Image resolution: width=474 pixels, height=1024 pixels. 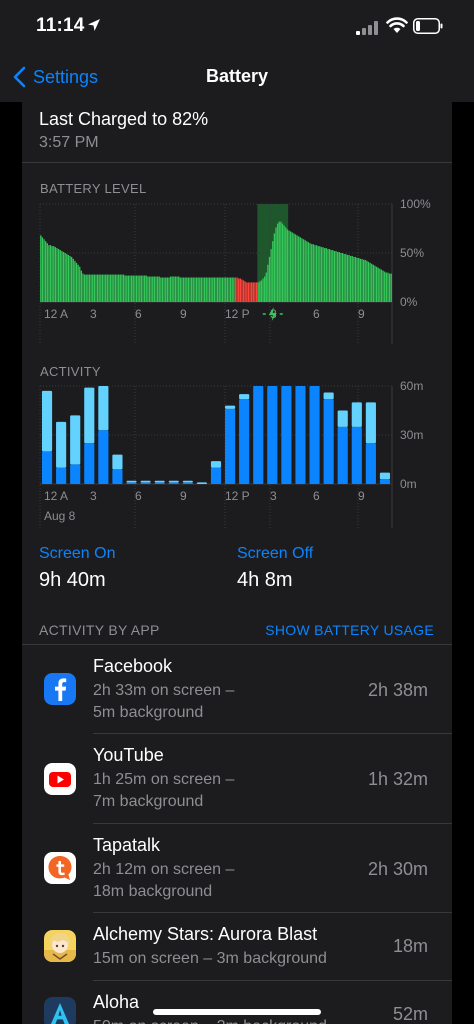 What do you see at coordinates (93, 188) in the screenshot?
I see `battery-level-title: BATTERY LEVEL` at bounding box center [93, 188].